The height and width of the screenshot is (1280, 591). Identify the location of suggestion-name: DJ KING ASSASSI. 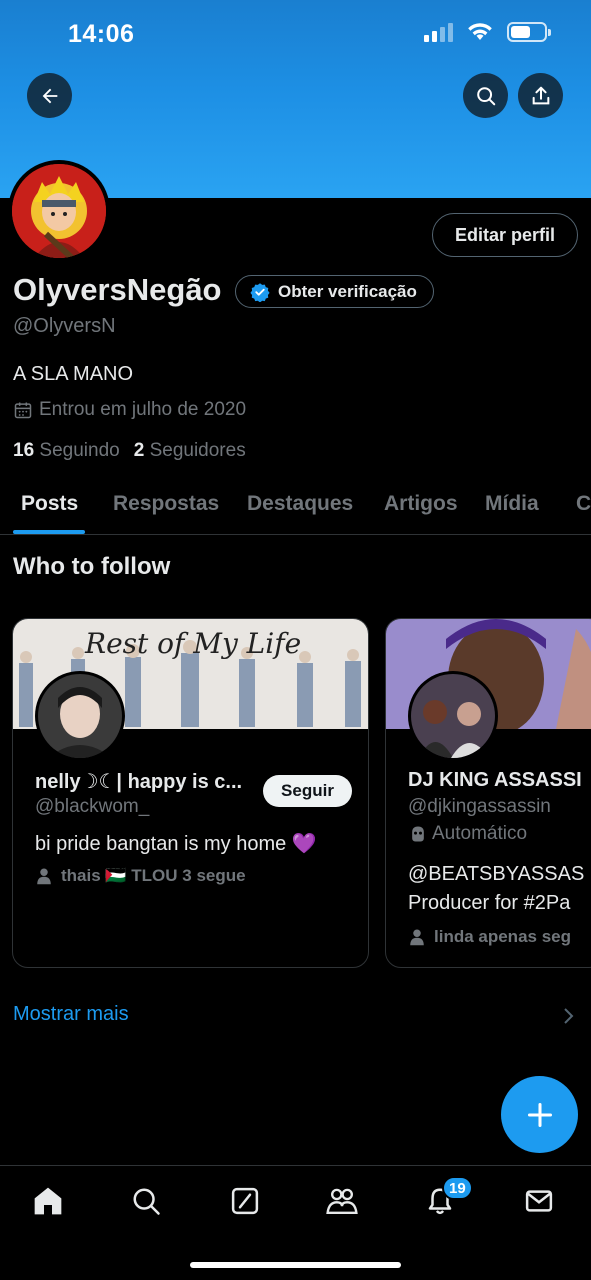
(495, 780).